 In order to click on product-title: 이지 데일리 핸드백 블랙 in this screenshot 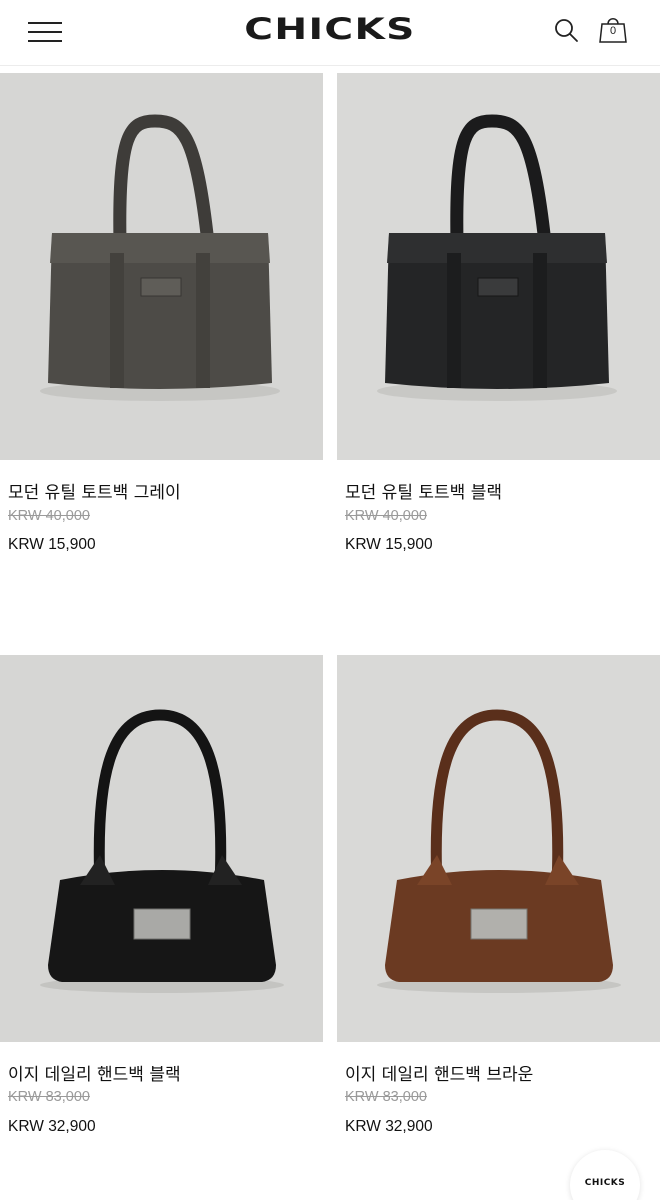, I will do `click(94, 1072)`.